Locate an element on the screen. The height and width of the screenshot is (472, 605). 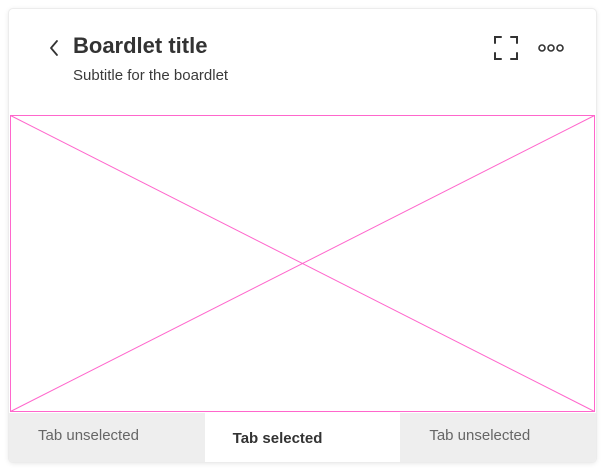
tab-2: Tab selected is located at coordinates (302, 437).